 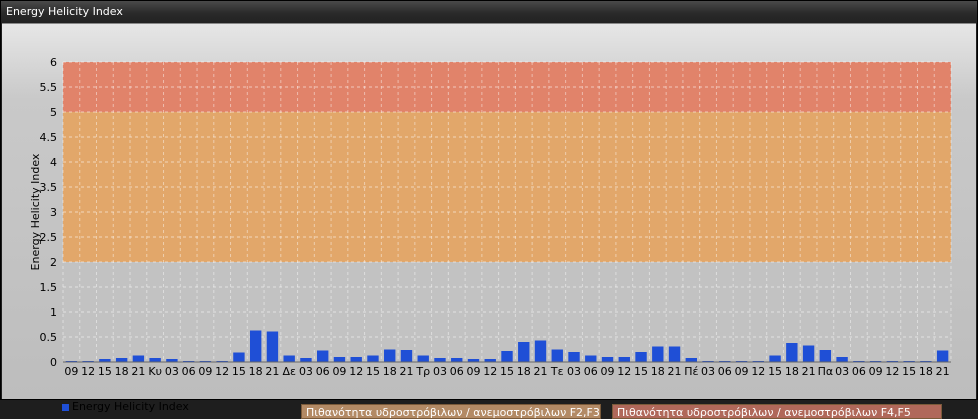 What do you see at coordinates (64, 11) in the screenshot?
I see `window-title: Energy Helicity Index` at bounding box center [64, 11].